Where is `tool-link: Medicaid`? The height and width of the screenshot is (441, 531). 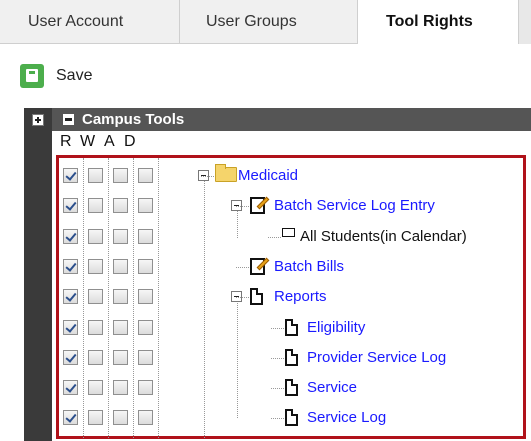 tool-link: Medicaid is located at coordinates (268, 175).